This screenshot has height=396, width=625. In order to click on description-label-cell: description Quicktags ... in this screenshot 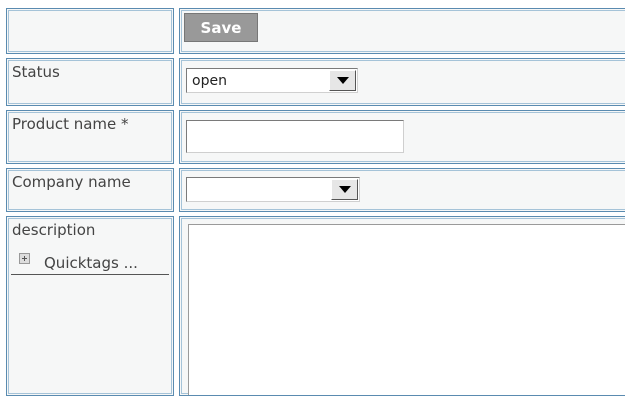, I will do `click(90, 306)`.